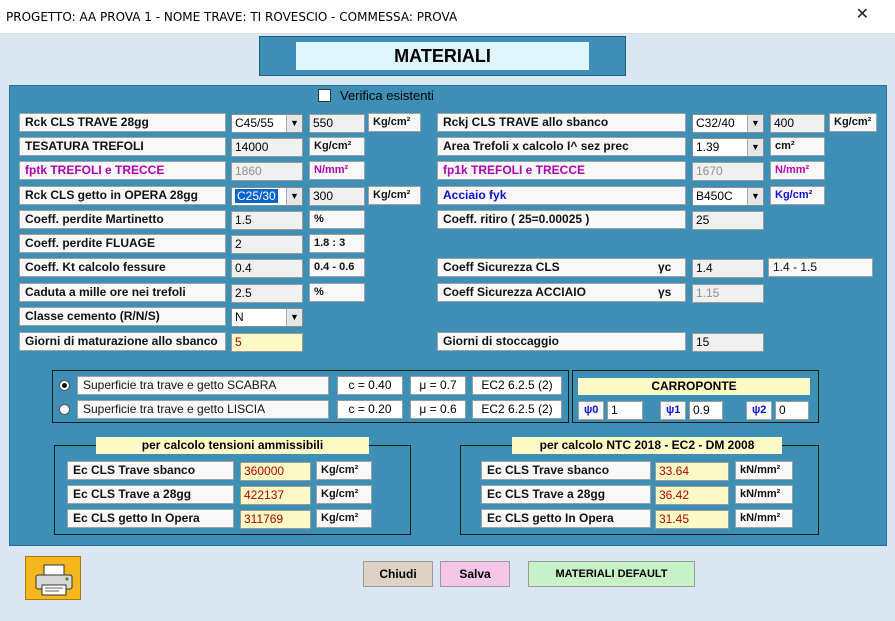 The height and width of the screenshot is (621, 895). I want to click on giorni-stoccaggio-value: 15, so click(728, 342).